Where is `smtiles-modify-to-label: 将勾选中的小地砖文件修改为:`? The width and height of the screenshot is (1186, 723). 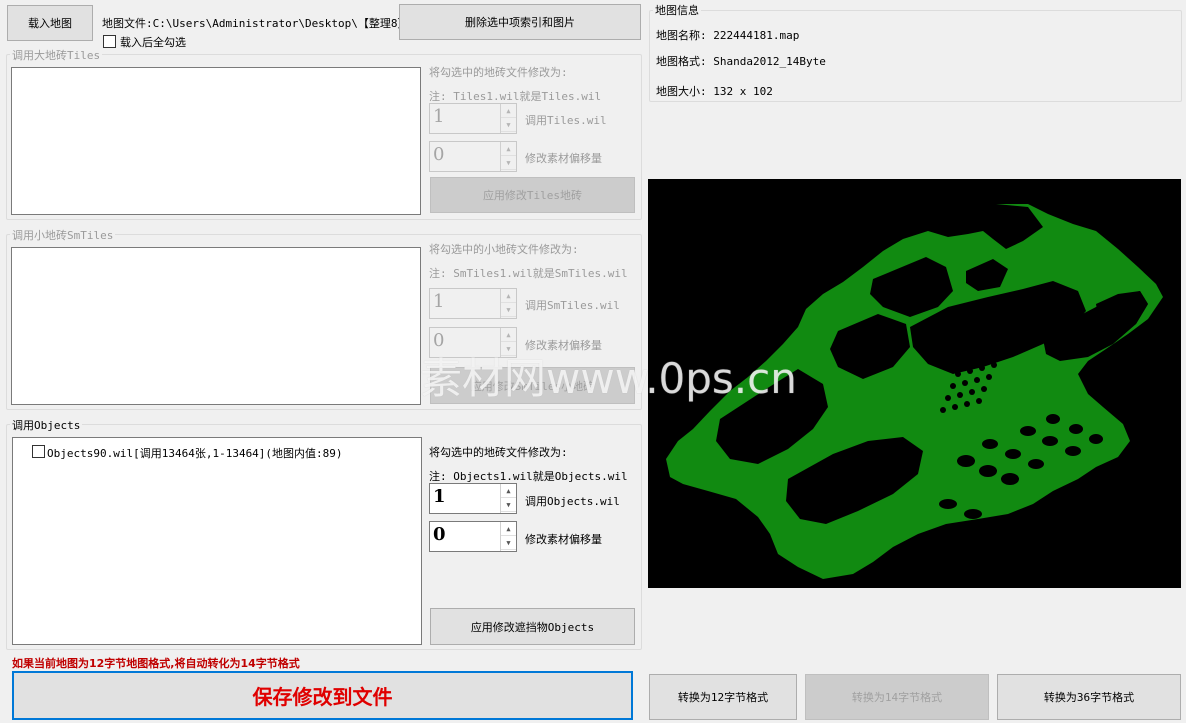
smtiles-modify-to-label: 将勾选中的小地砖文件修改为: is located at coordinates (504, 249).